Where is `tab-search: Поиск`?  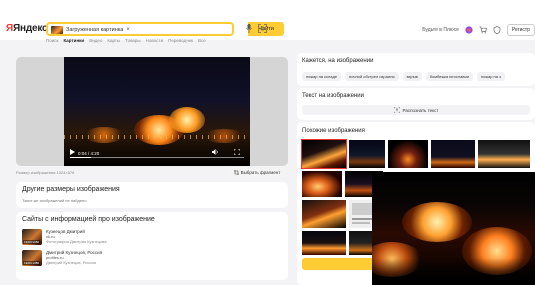
tab-search: Поиск is located at coordinates (52, 40).